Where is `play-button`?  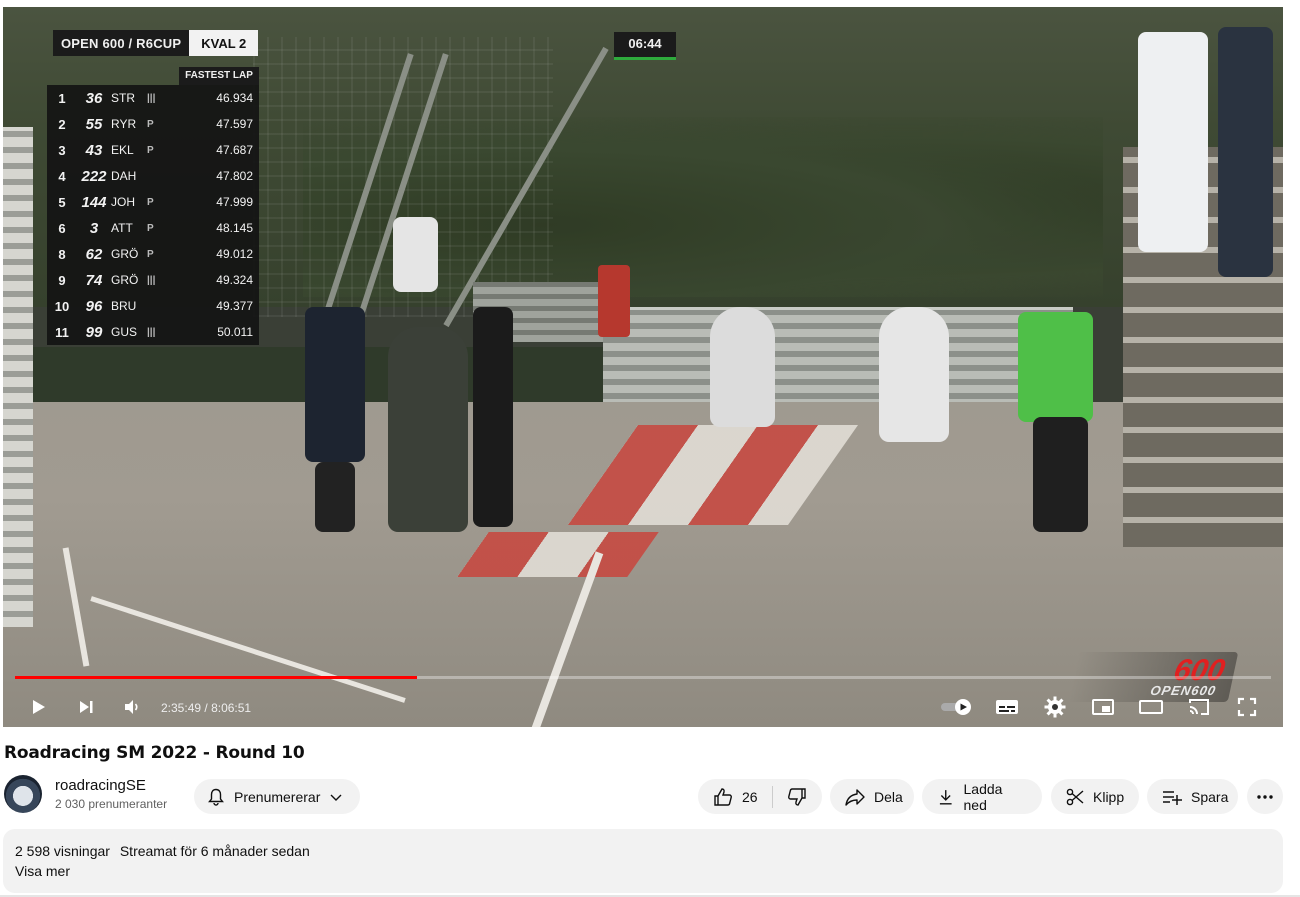
play-button is located at coordinates (38, 707).